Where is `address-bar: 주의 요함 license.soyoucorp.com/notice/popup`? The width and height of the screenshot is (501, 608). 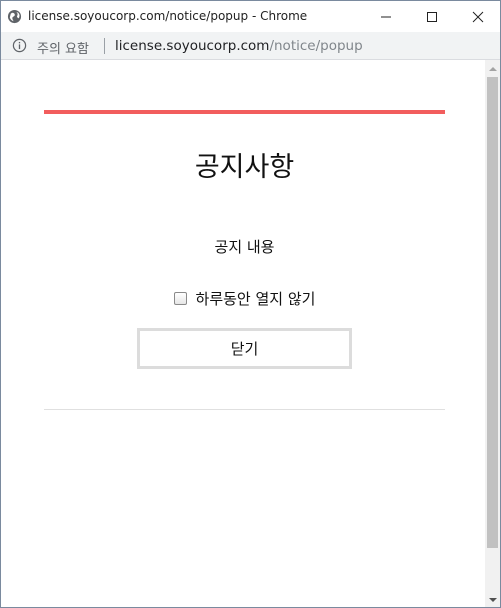 address-bar: 주의 요함 license.soyoucorp.com/notice/popup is located at coordinates (250, 46).